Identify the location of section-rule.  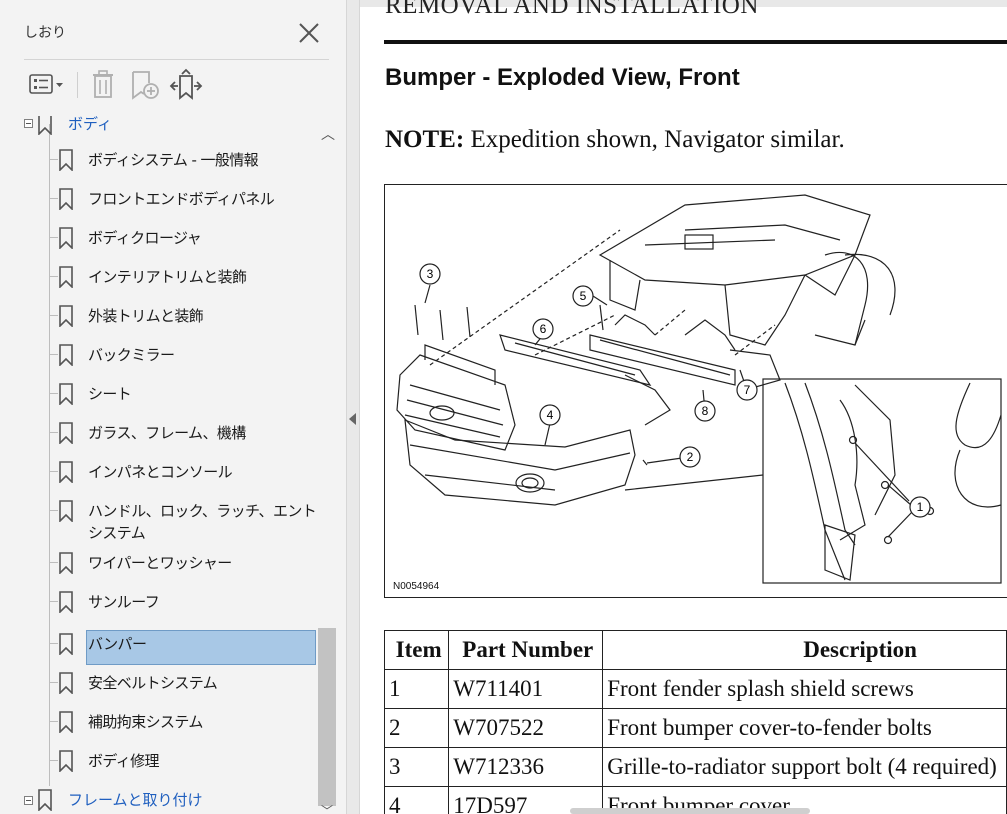
(695, 42).